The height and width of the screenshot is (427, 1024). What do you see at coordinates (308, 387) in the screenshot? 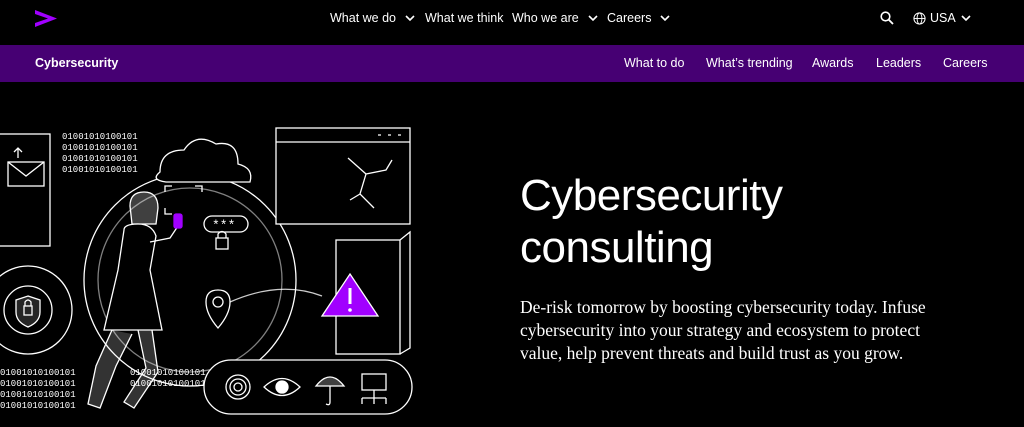
I see `security-icons-bar` at bounding box center [308, 387].